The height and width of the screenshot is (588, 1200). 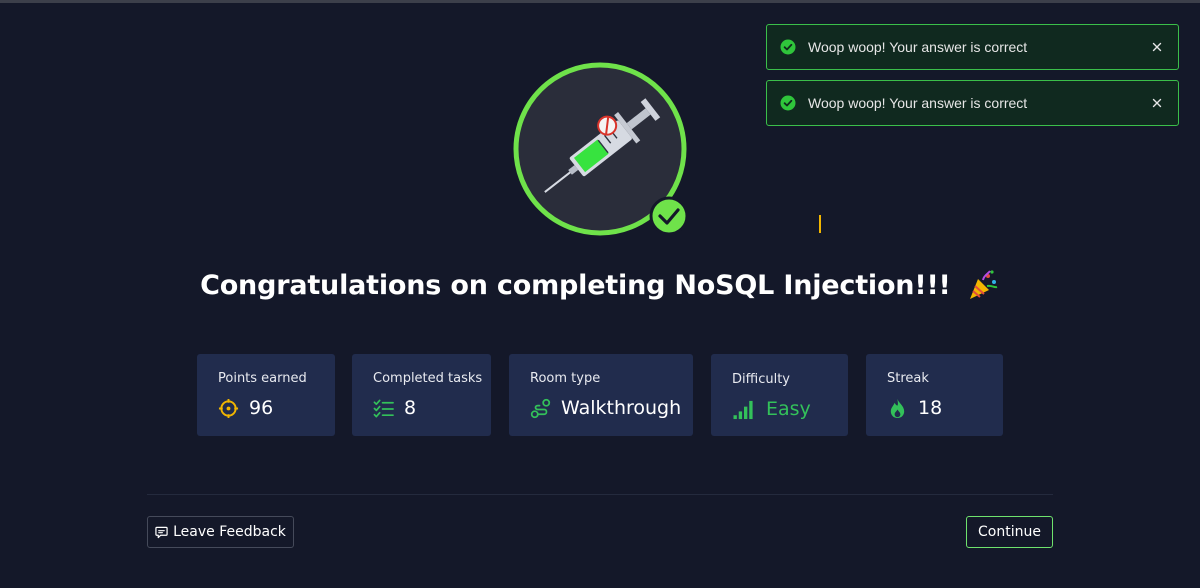 I want to click on stat-completed-tasks: Completed tasks 8, so click(x=421, y=395).